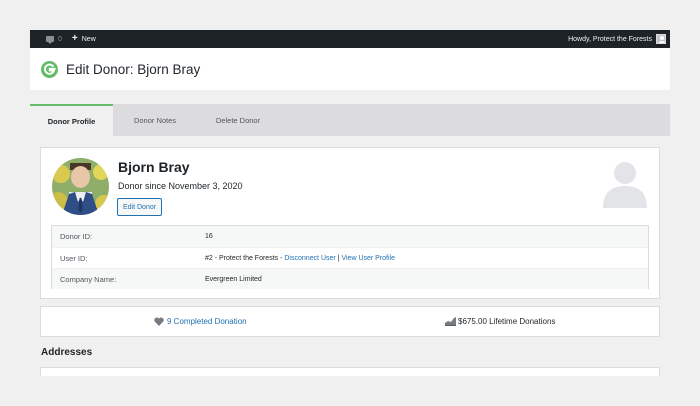  What do you see at coordinates (76, 236) in the screenshot?
I see `donor-id-label: Donor ID:` at bounding box center [76, 236].